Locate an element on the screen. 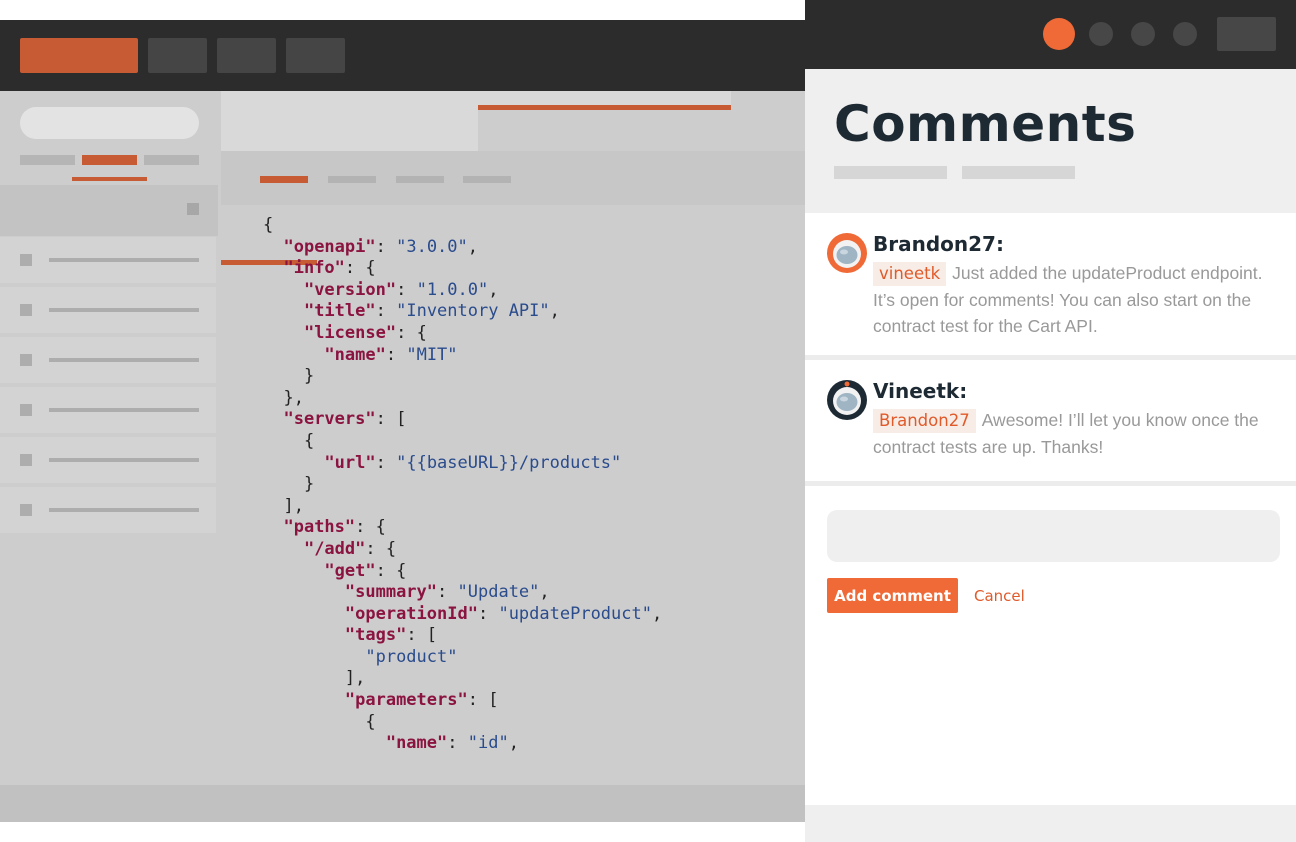  cancel-link: Cancel is located at coordinates (999, 596).